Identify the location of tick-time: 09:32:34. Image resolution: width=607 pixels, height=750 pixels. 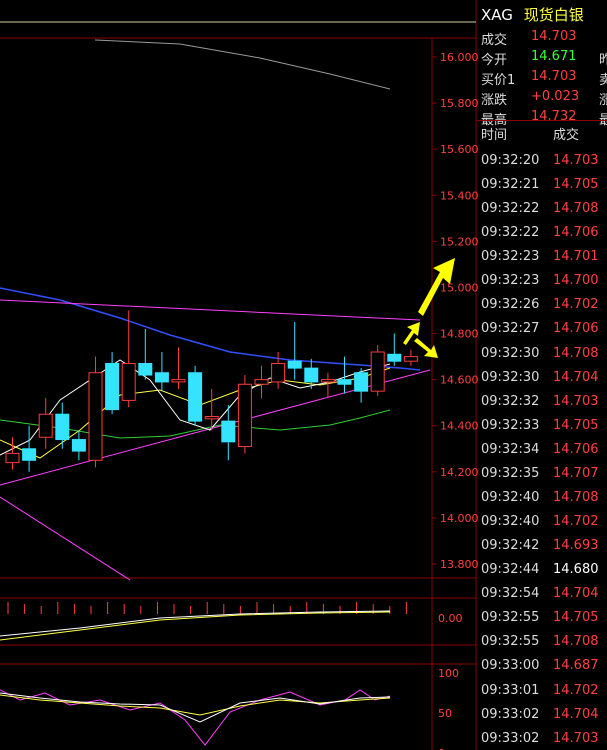
(510, 449).